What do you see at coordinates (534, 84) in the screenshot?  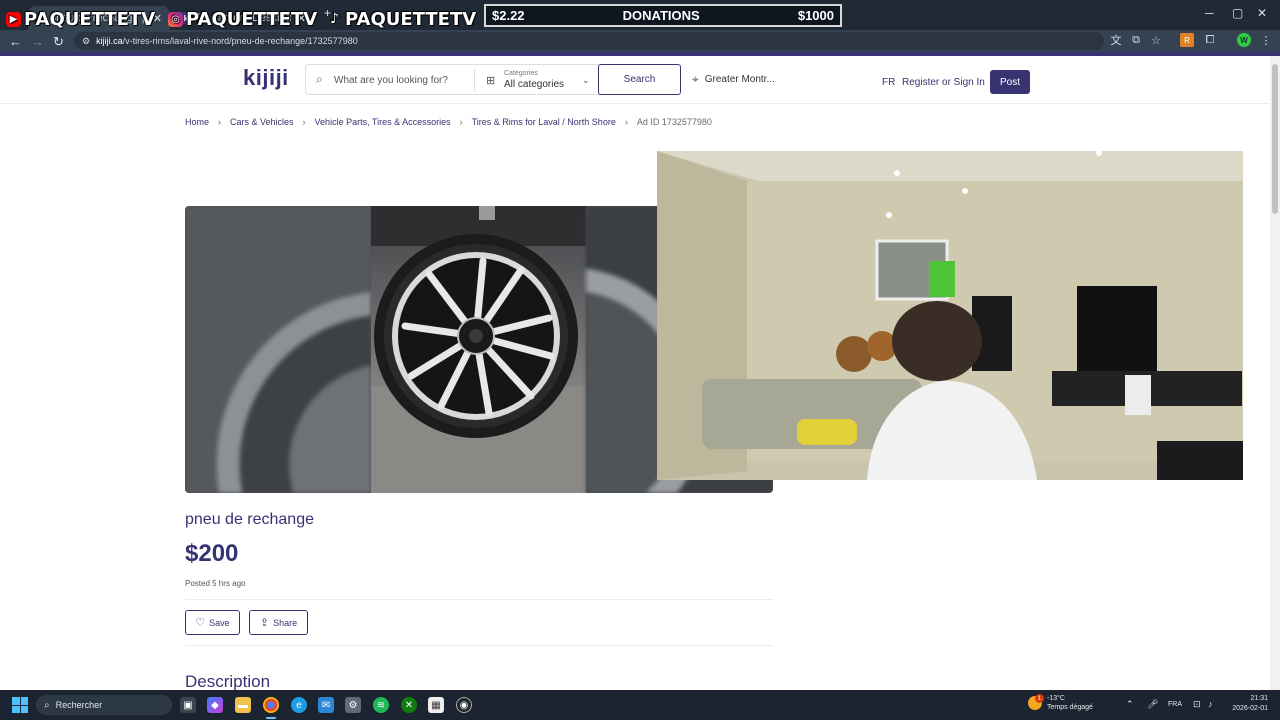 I see `category-value: All categories` at bounding box center [534, 84].